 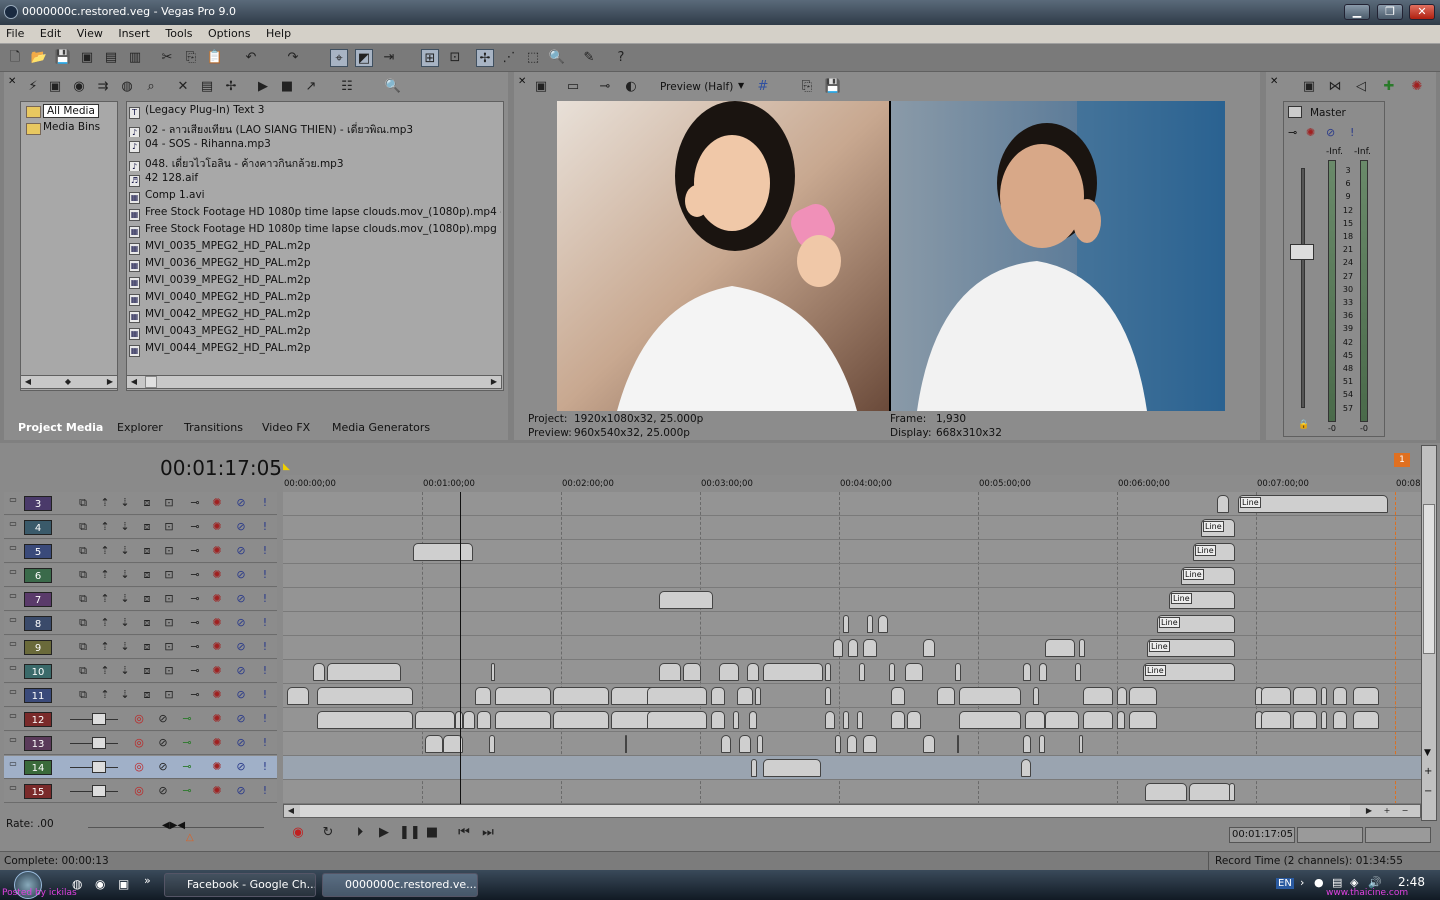 What do you see at coordinates (1361, 87) in the screenshot?
I see `dim-output-icon: ◁` at bounding box center [1361, 87].